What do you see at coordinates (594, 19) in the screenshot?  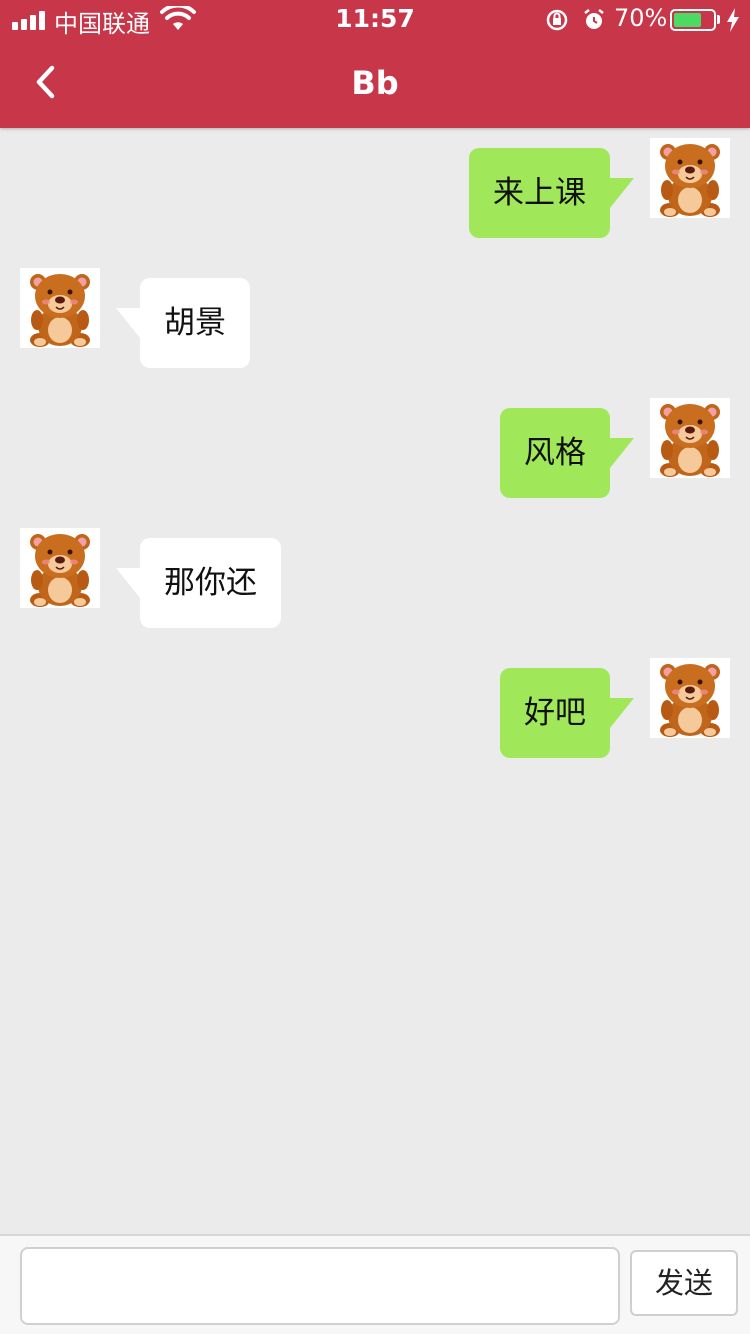 I see `alarm-icon` at bounding box center [594, 19].